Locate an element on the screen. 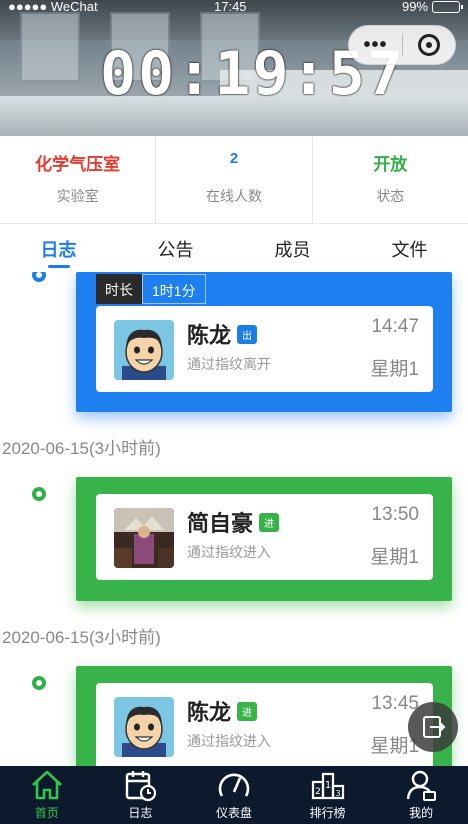 Image resolution: width=468 pixels, height=824 pixels. podium-icon: 2 1 3 is located at coordinates (327, 786).